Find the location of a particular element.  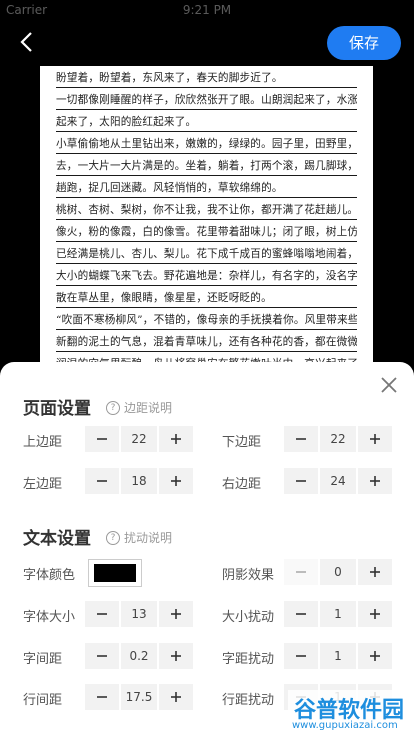

size-jitter-label: 大小扰动 is located at coordinates (248, 617).